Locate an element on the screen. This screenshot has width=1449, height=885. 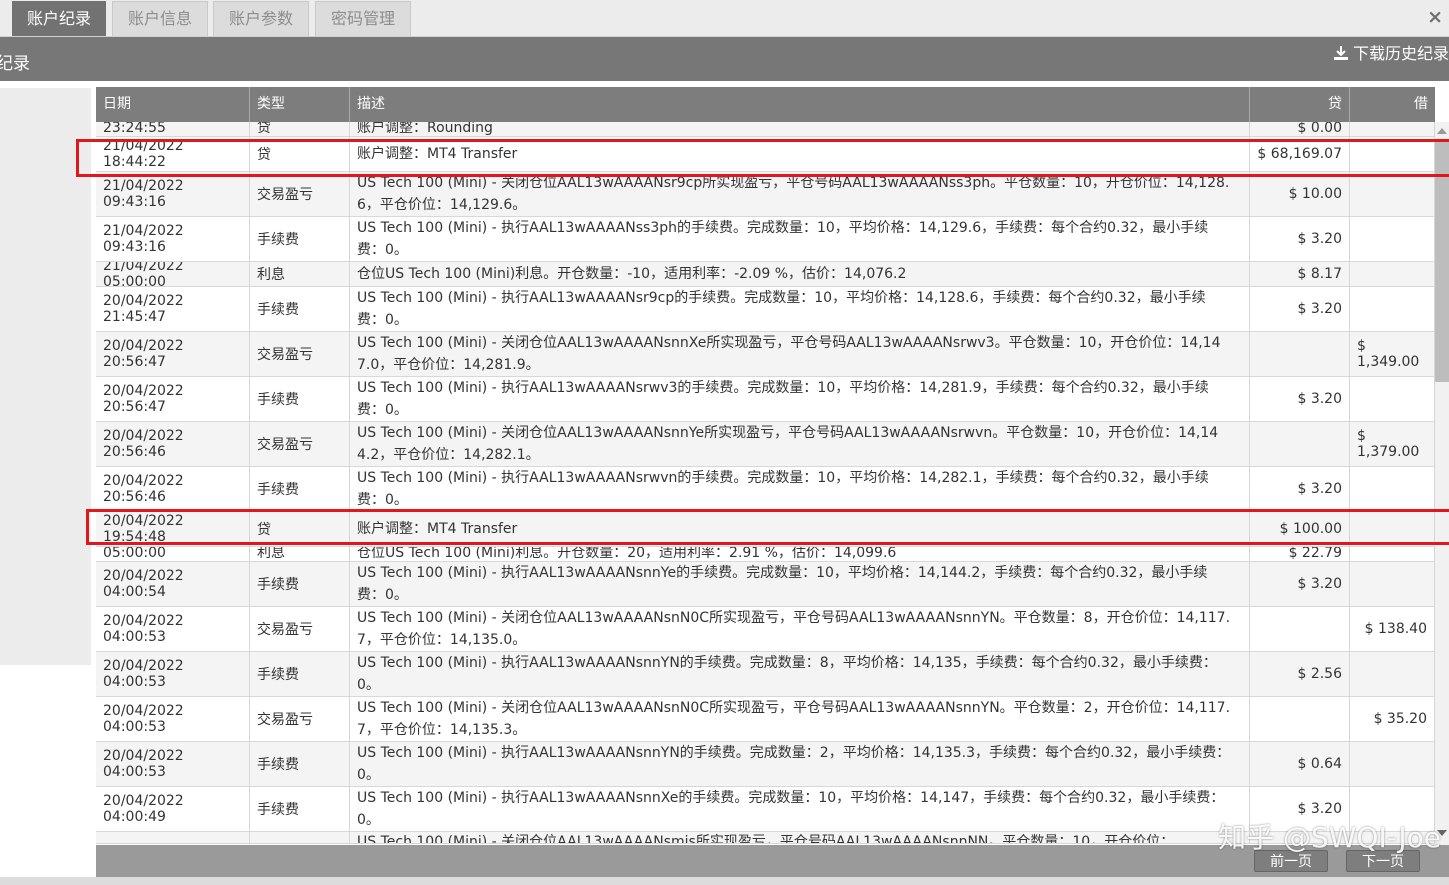
prev-page-button: 前一页 is located at coordinates (1291, 861).